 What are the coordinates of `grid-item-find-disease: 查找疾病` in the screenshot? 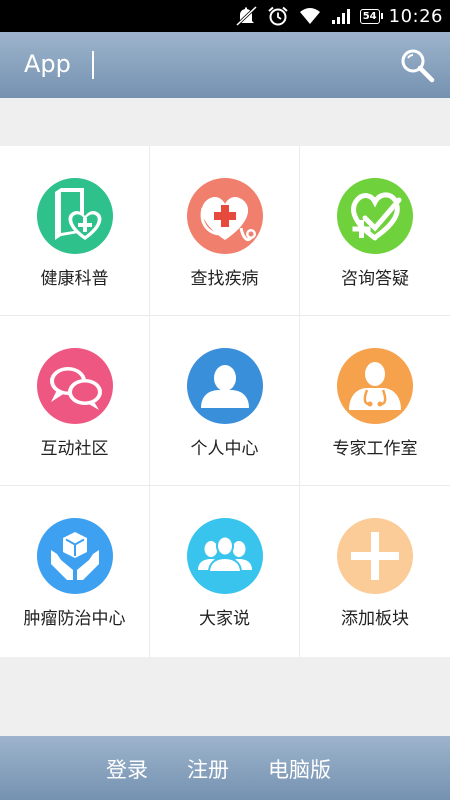 It's located at (225, 231).